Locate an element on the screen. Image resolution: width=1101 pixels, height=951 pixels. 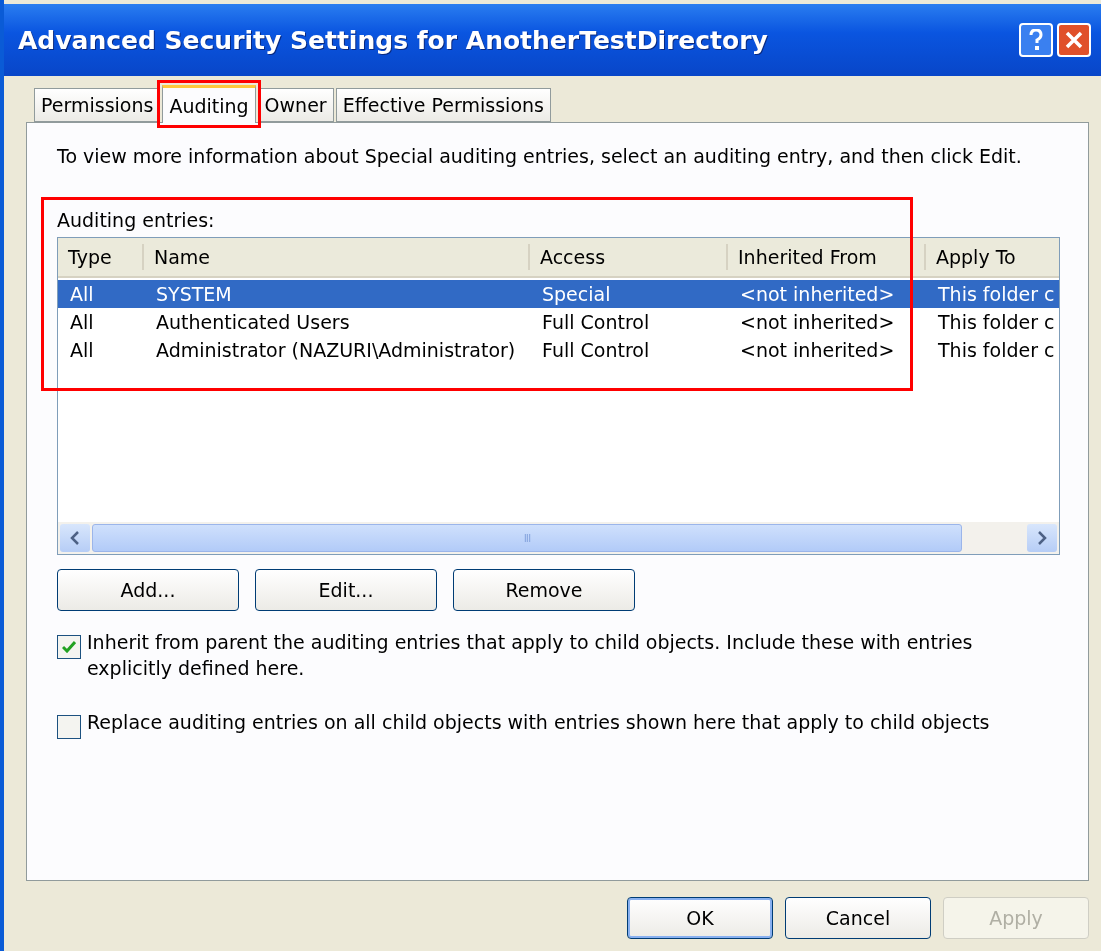
check-icon is located at coordinates (69, 647).